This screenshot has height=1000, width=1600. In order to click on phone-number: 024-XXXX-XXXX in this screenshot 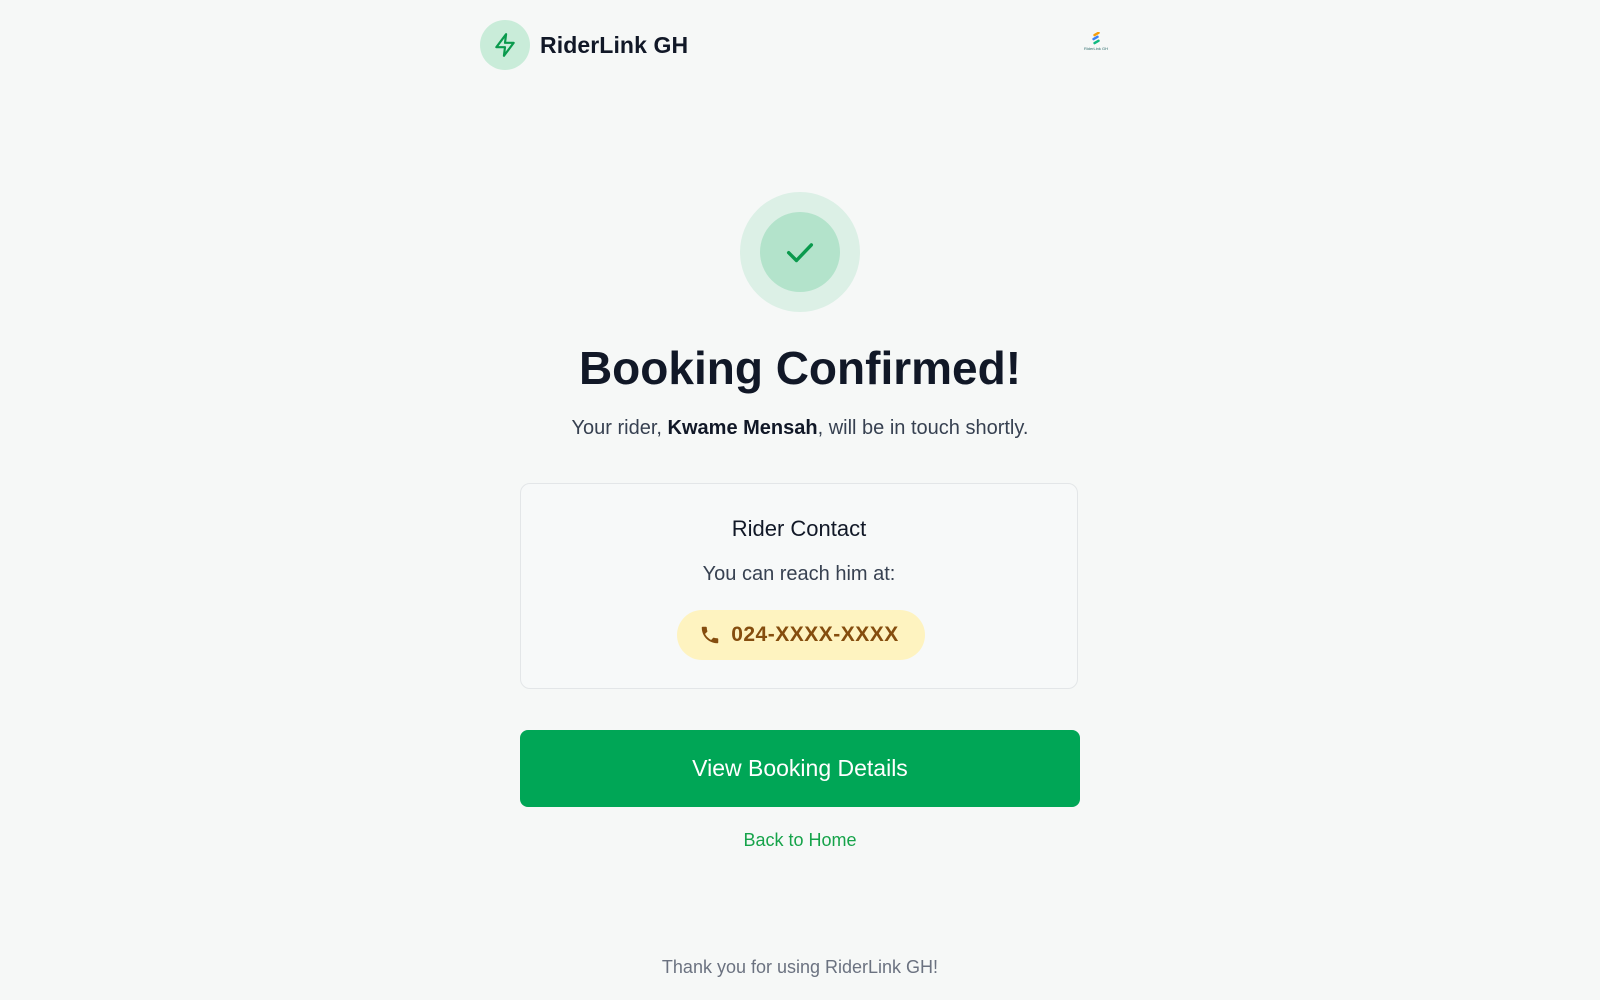, I will do `click(815, 634)`.